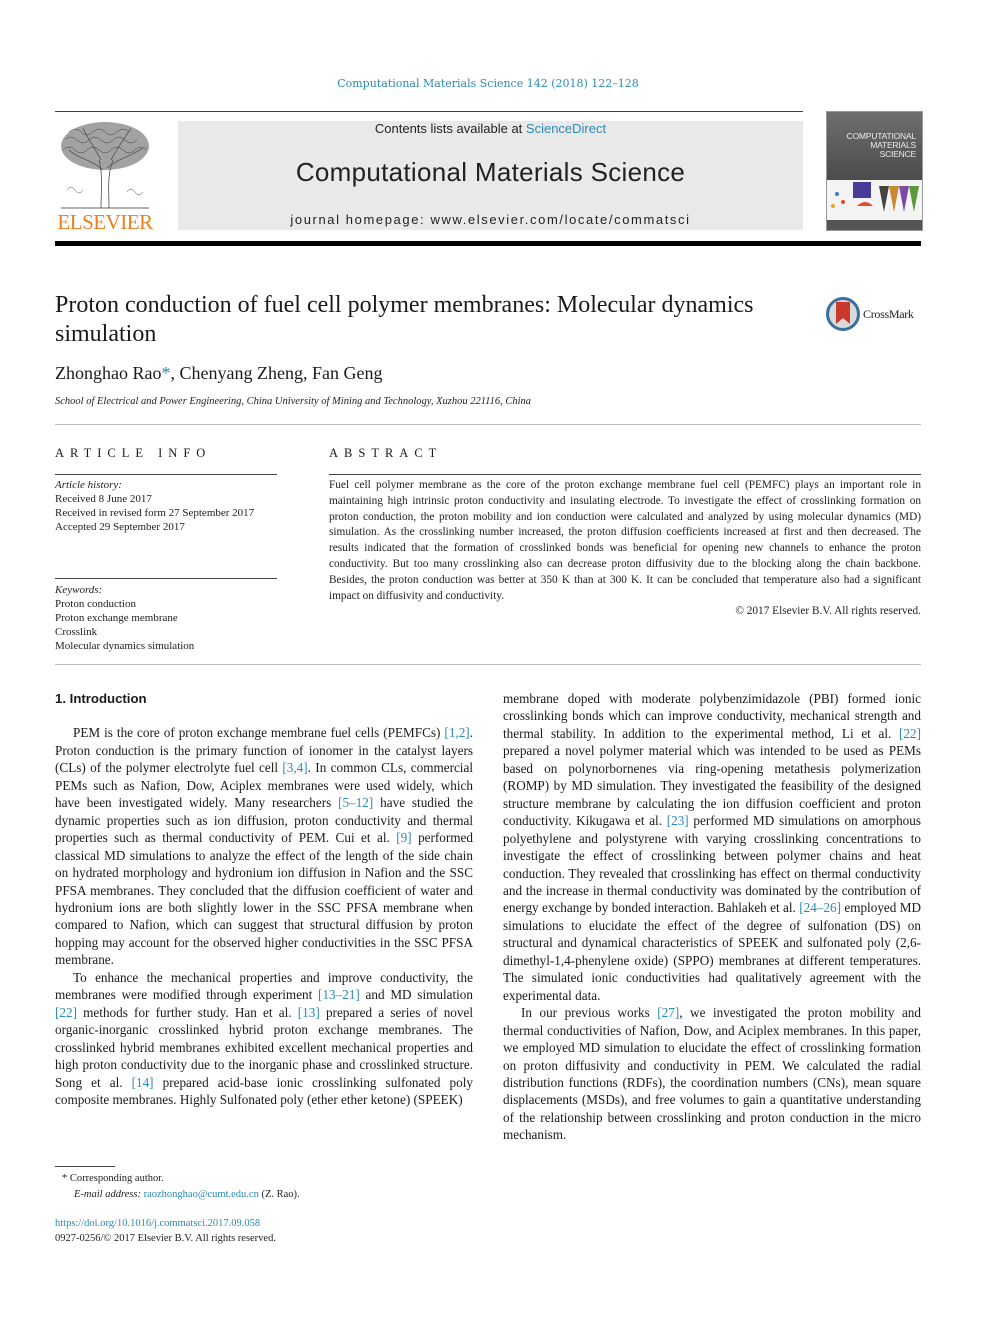 Image resolution: width=992 pixels, height=1323 pixels. Describe the element at coordinates (143, 1082) in the screenshot. I see `citation-link: [14]` at that location.